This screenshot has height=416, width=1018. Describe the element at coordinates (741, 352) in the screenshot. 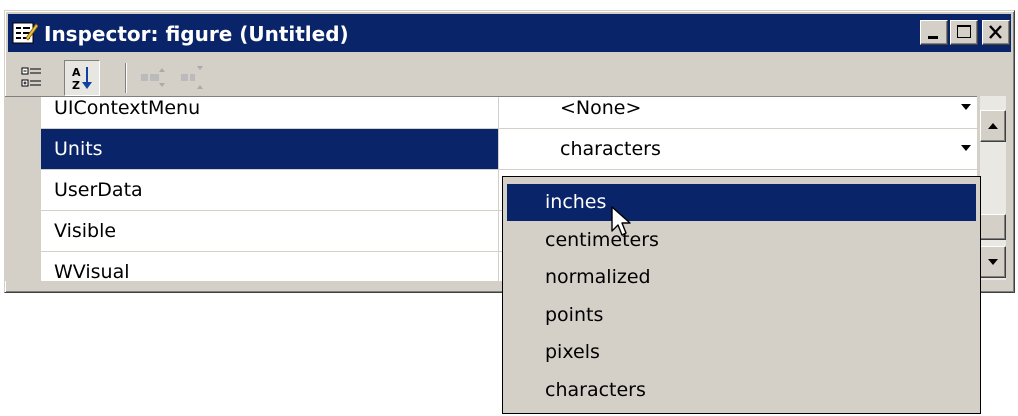

I see `dropdown-option-pixels: pixels` at that location.